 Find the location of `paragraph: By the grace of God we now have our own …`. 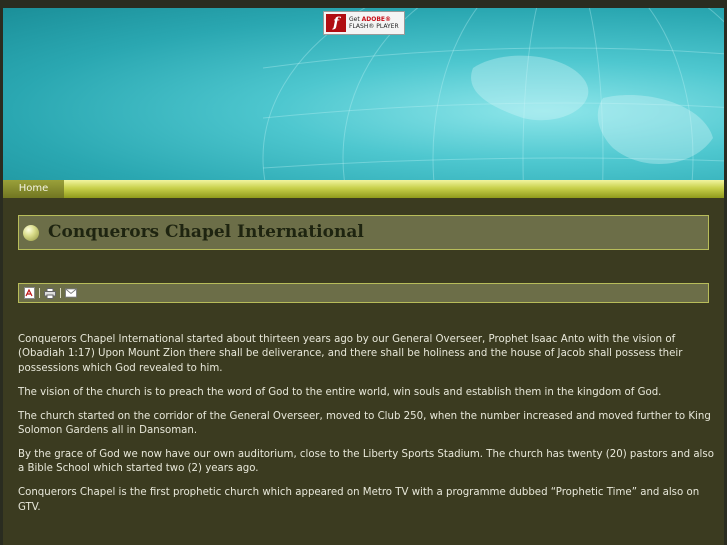

paragraph: By the grace of God we now have our own … is located at coordinates (366, 461).